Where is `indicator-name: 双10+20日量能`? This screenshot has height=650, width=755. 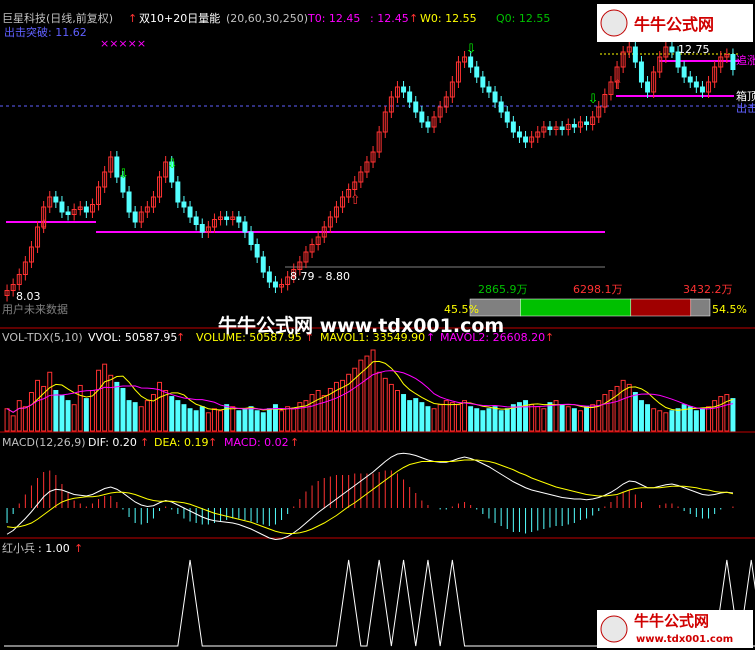
indicator-name: 双10+20日量能 is located at coordinates (179, 18).